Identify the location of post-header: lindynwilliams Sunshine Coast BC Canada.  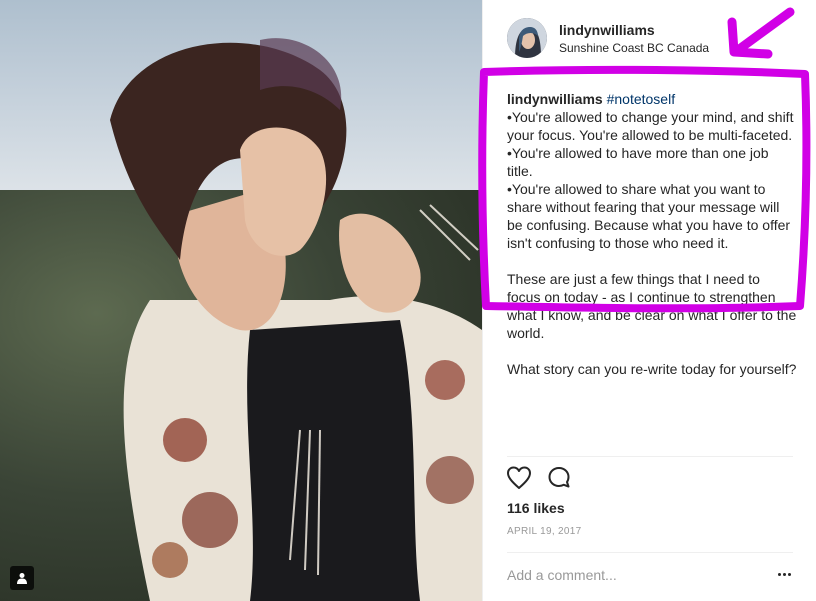
(649, 39).